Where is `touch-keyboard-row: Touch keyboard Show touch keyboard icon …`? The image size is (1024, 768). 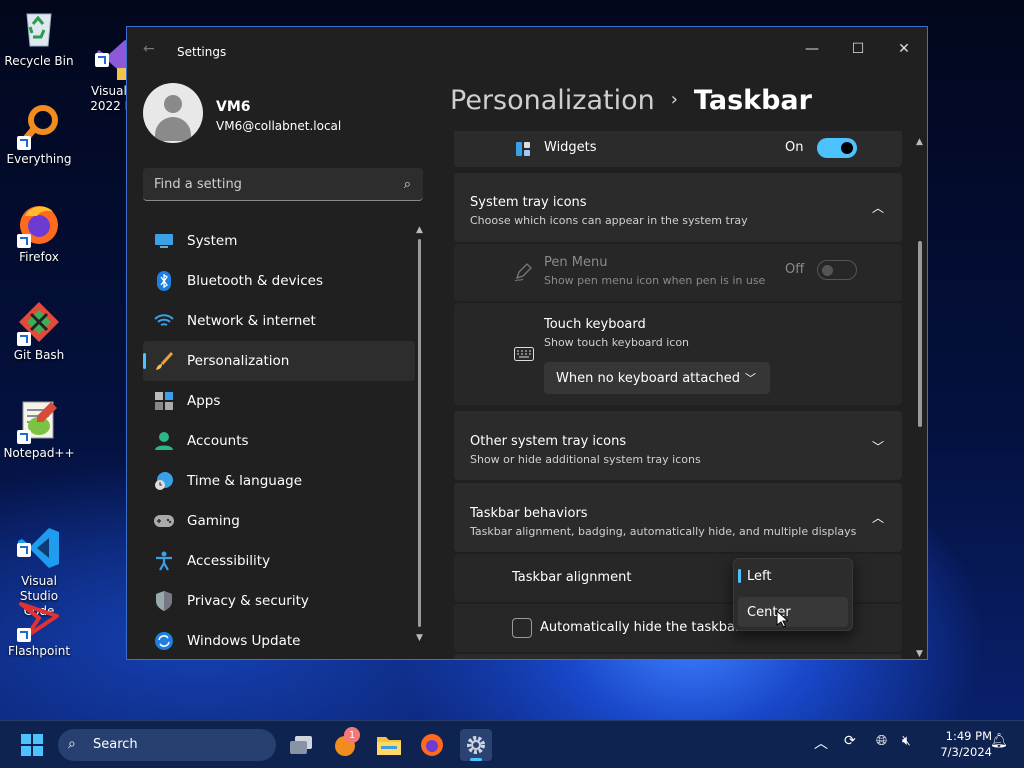 touch-keyboard-row: Touch keyboard Show touch keyboard icon … is located at coordinates (678, 354).